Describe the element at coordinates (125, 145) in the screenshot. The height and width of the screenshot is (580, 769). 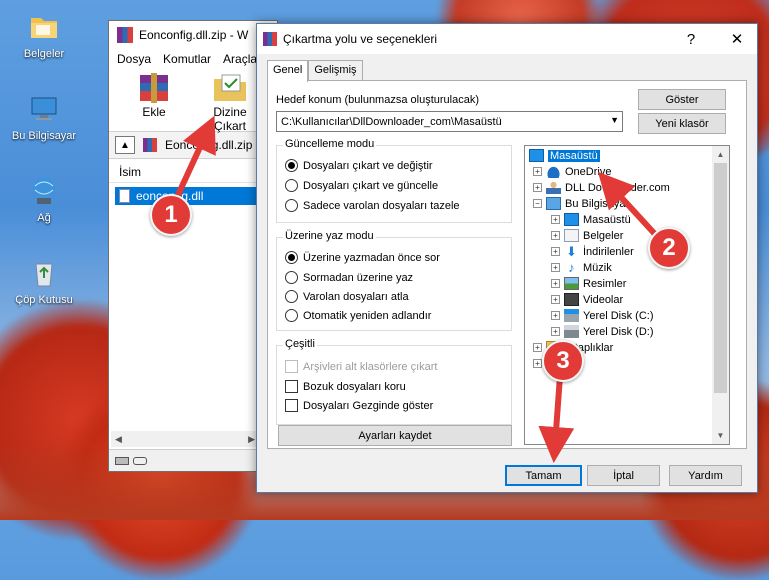
I see `up-arrow-icon: ▲` at that location.